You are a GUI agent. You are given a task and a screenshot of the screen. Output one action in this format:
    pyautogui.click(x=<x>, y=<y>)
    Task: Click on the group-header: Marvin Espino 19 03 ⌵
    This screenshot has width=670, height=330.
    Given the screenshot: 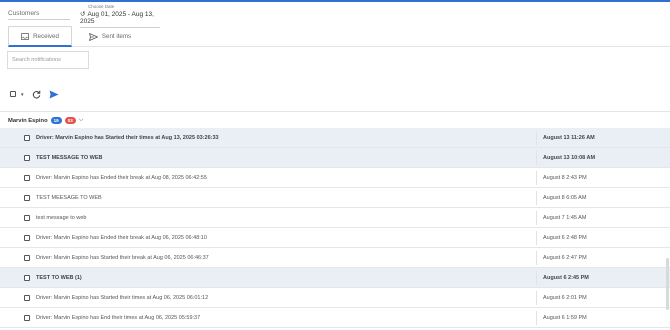 What is the action you would take?
    pyautogui.click(x=45, y=120)
    